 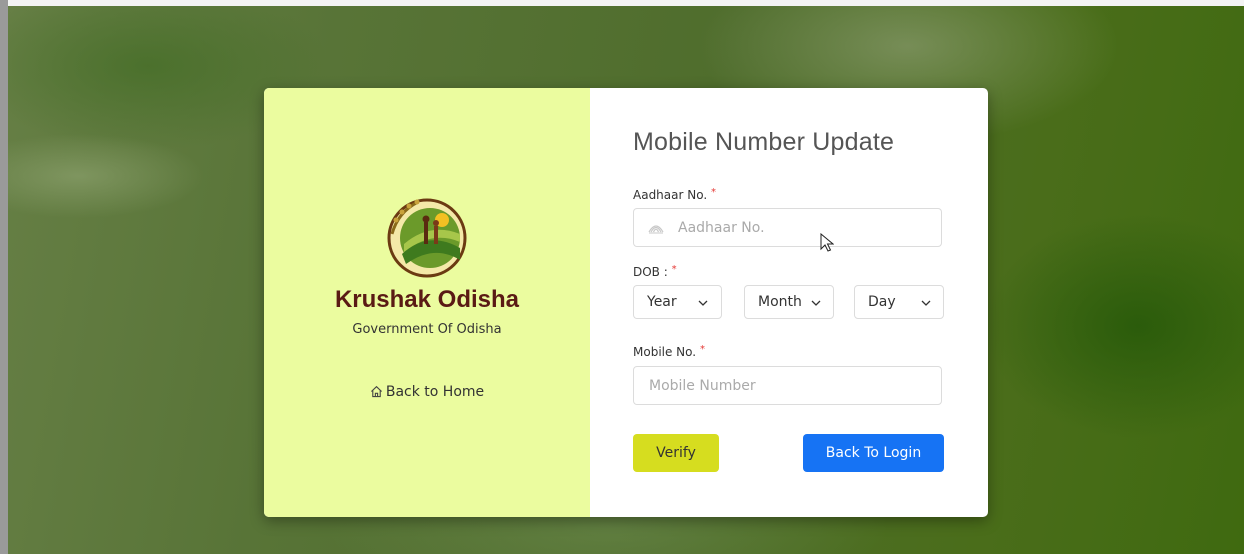 I want to click on aadhaar-label: Aadhaar No. *, so click(x=674, y=194).